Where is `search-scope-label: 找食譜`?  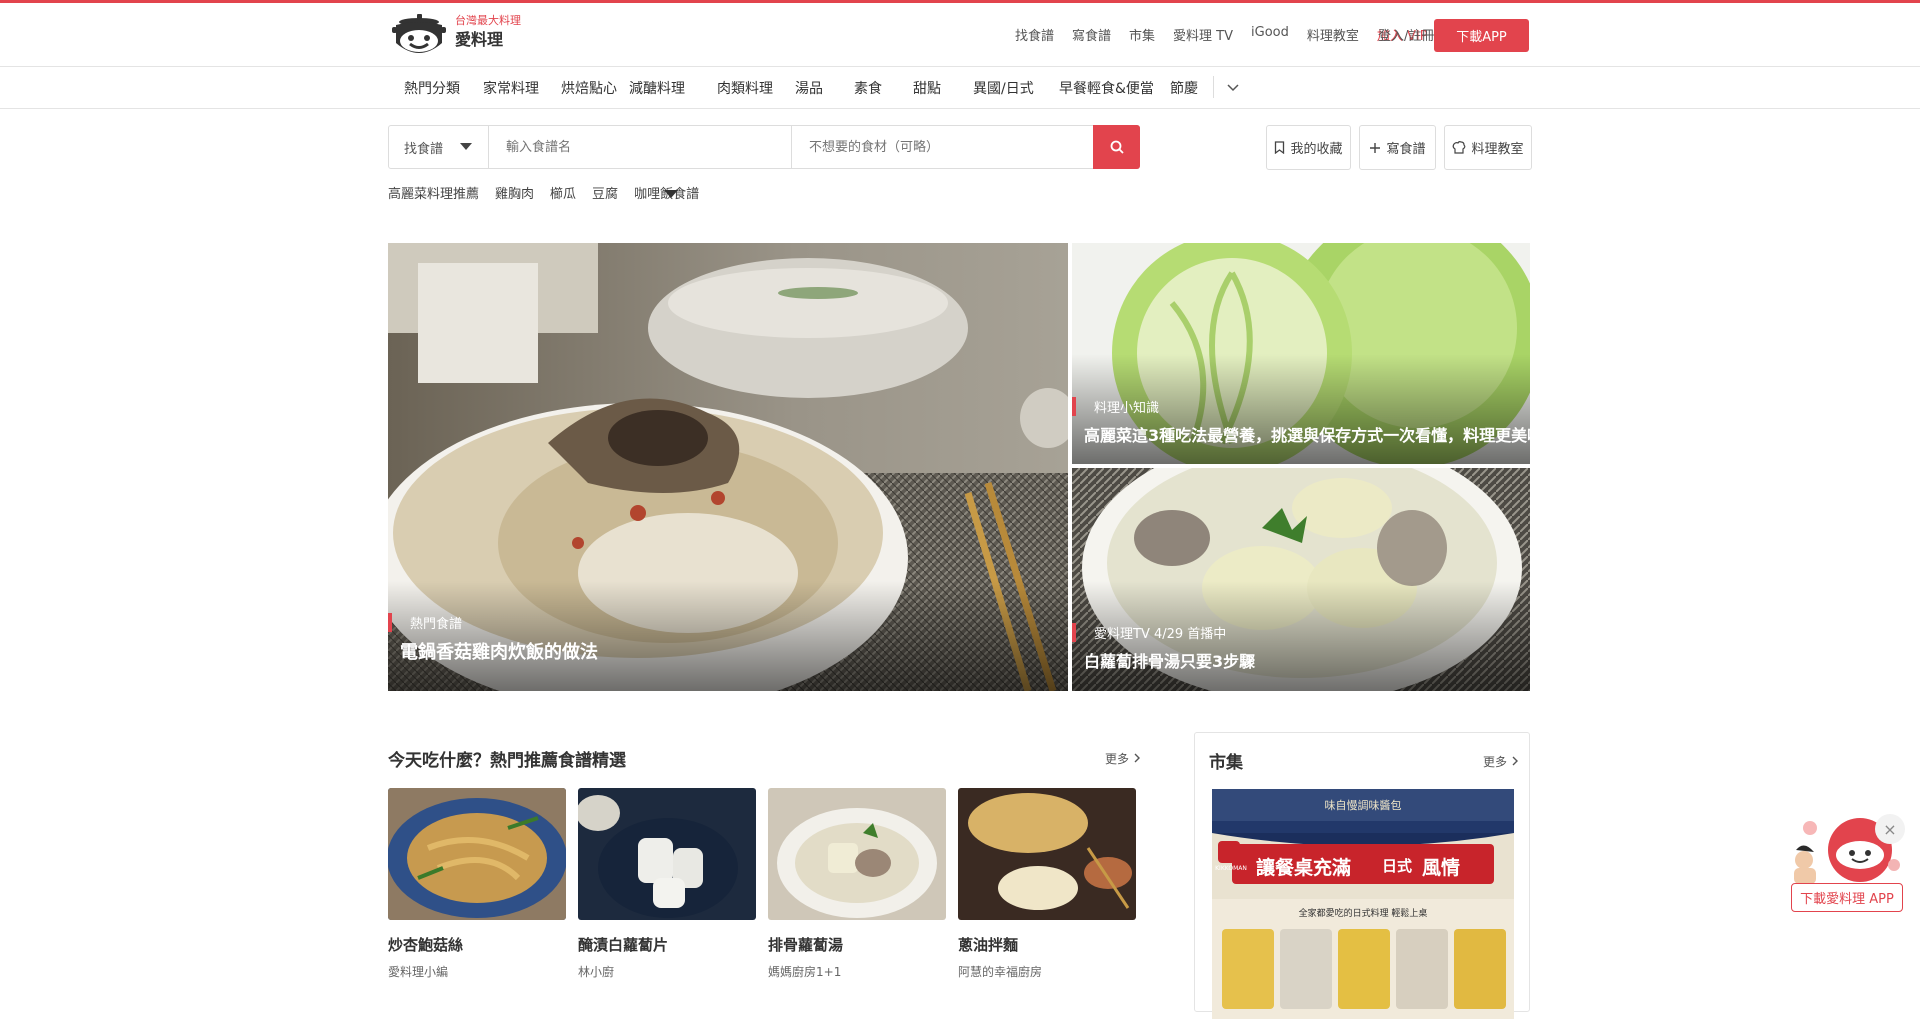 search-scope-label: 找食譜 is located at coordinates (424, 149).